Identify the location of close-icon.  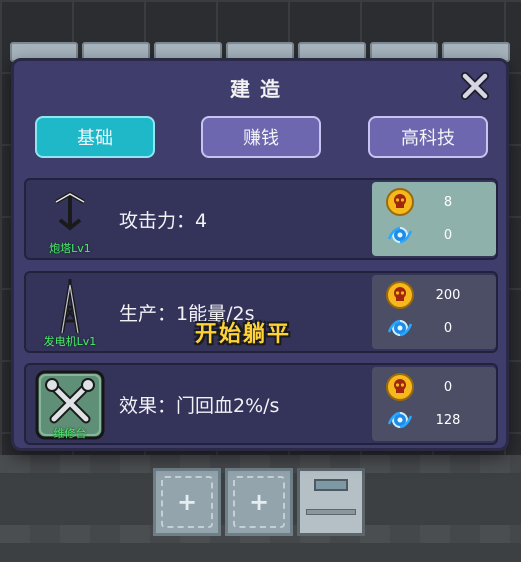
(475, 86).